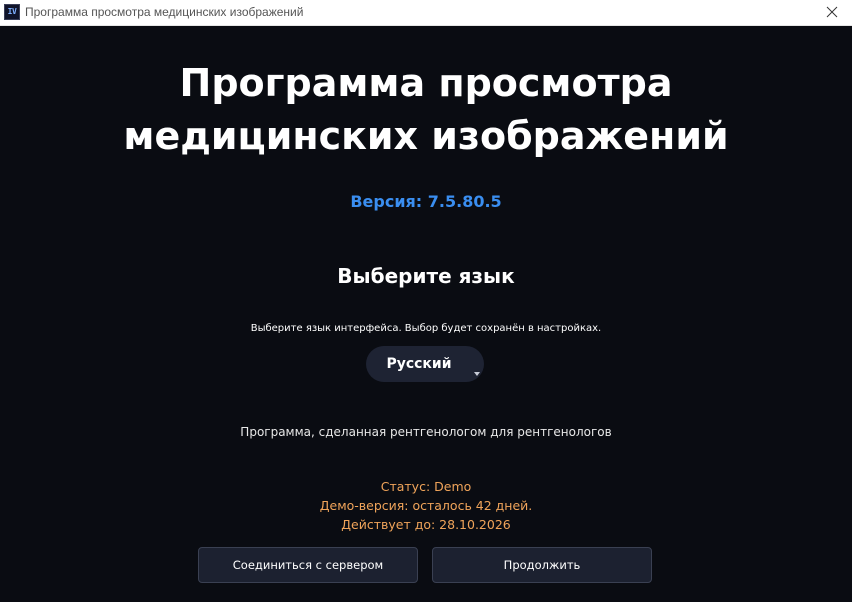  Describe the element at coordinates (426, 276) in the screenshot. I see `language-heading: Выберите язык` at that location.